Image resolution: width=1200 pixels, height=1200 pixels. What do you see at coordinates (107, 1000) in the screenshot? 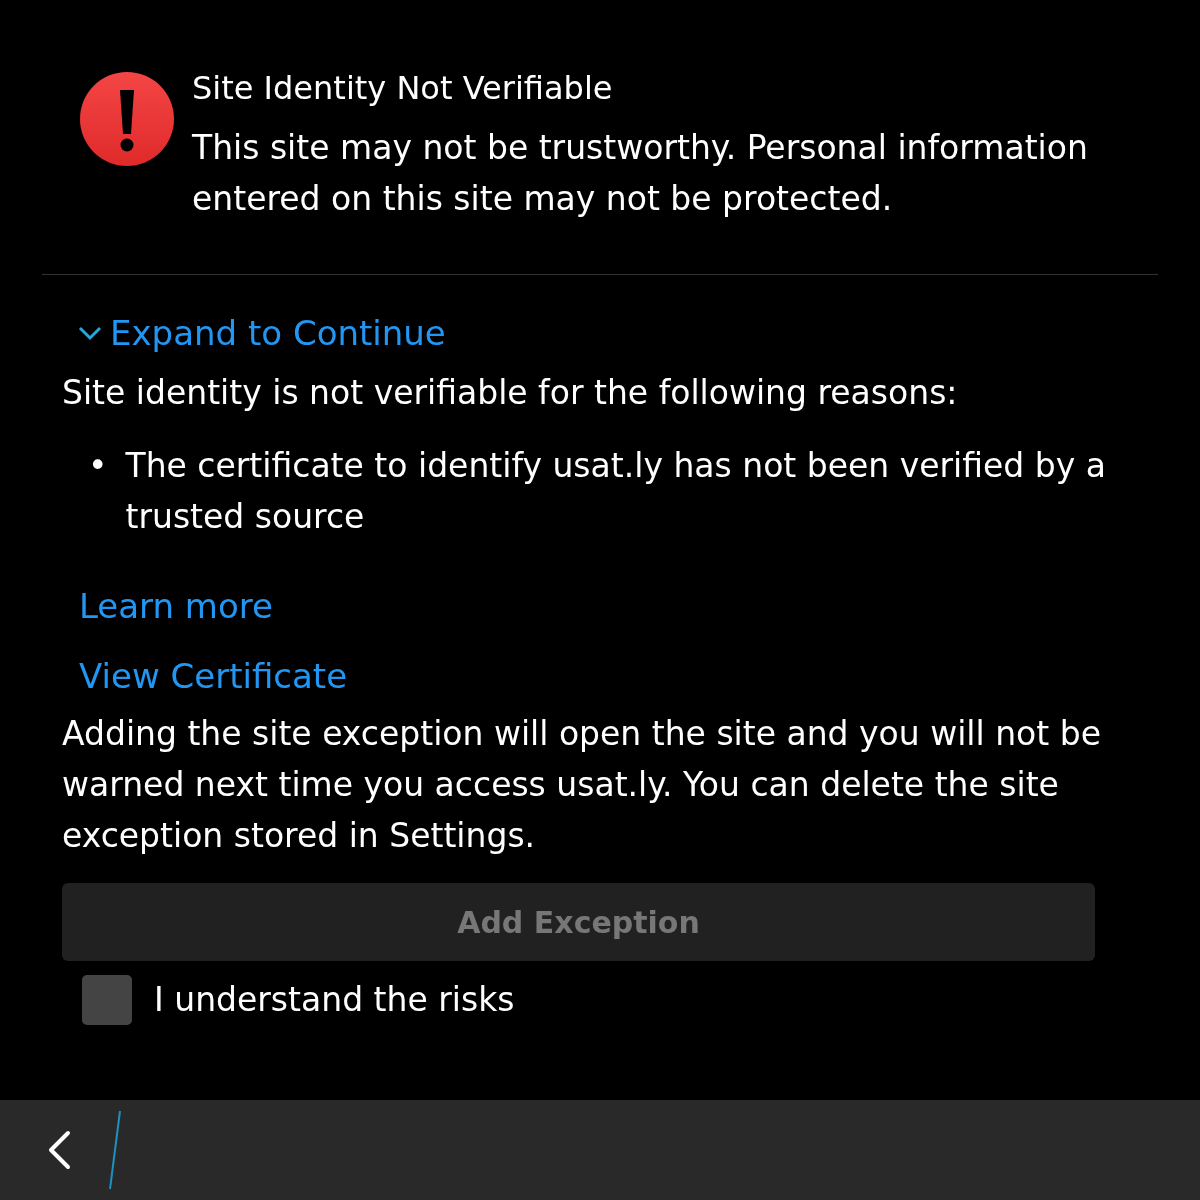
I see `checkbox` at bounding box center [107, 1000].